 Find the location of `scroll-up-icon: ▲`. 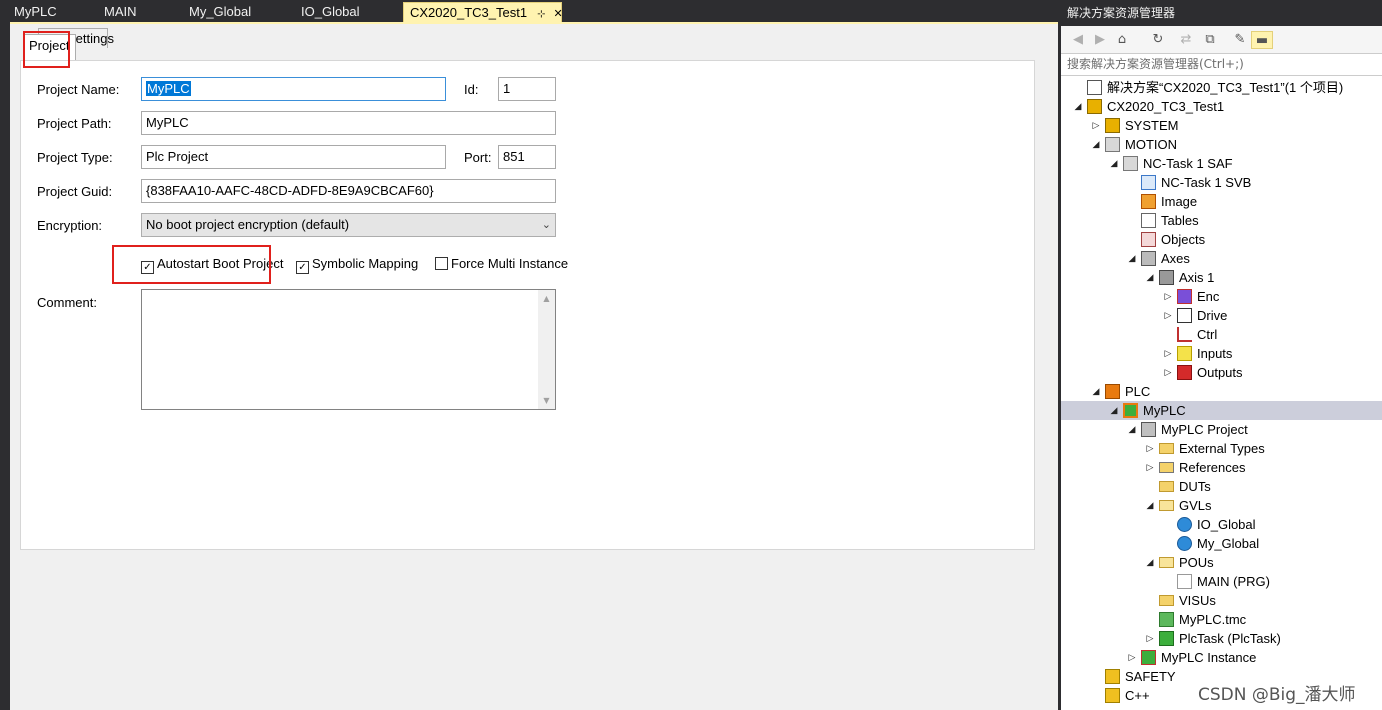

scroll-up-icon: ▲ is located at coordinates (546, 298).